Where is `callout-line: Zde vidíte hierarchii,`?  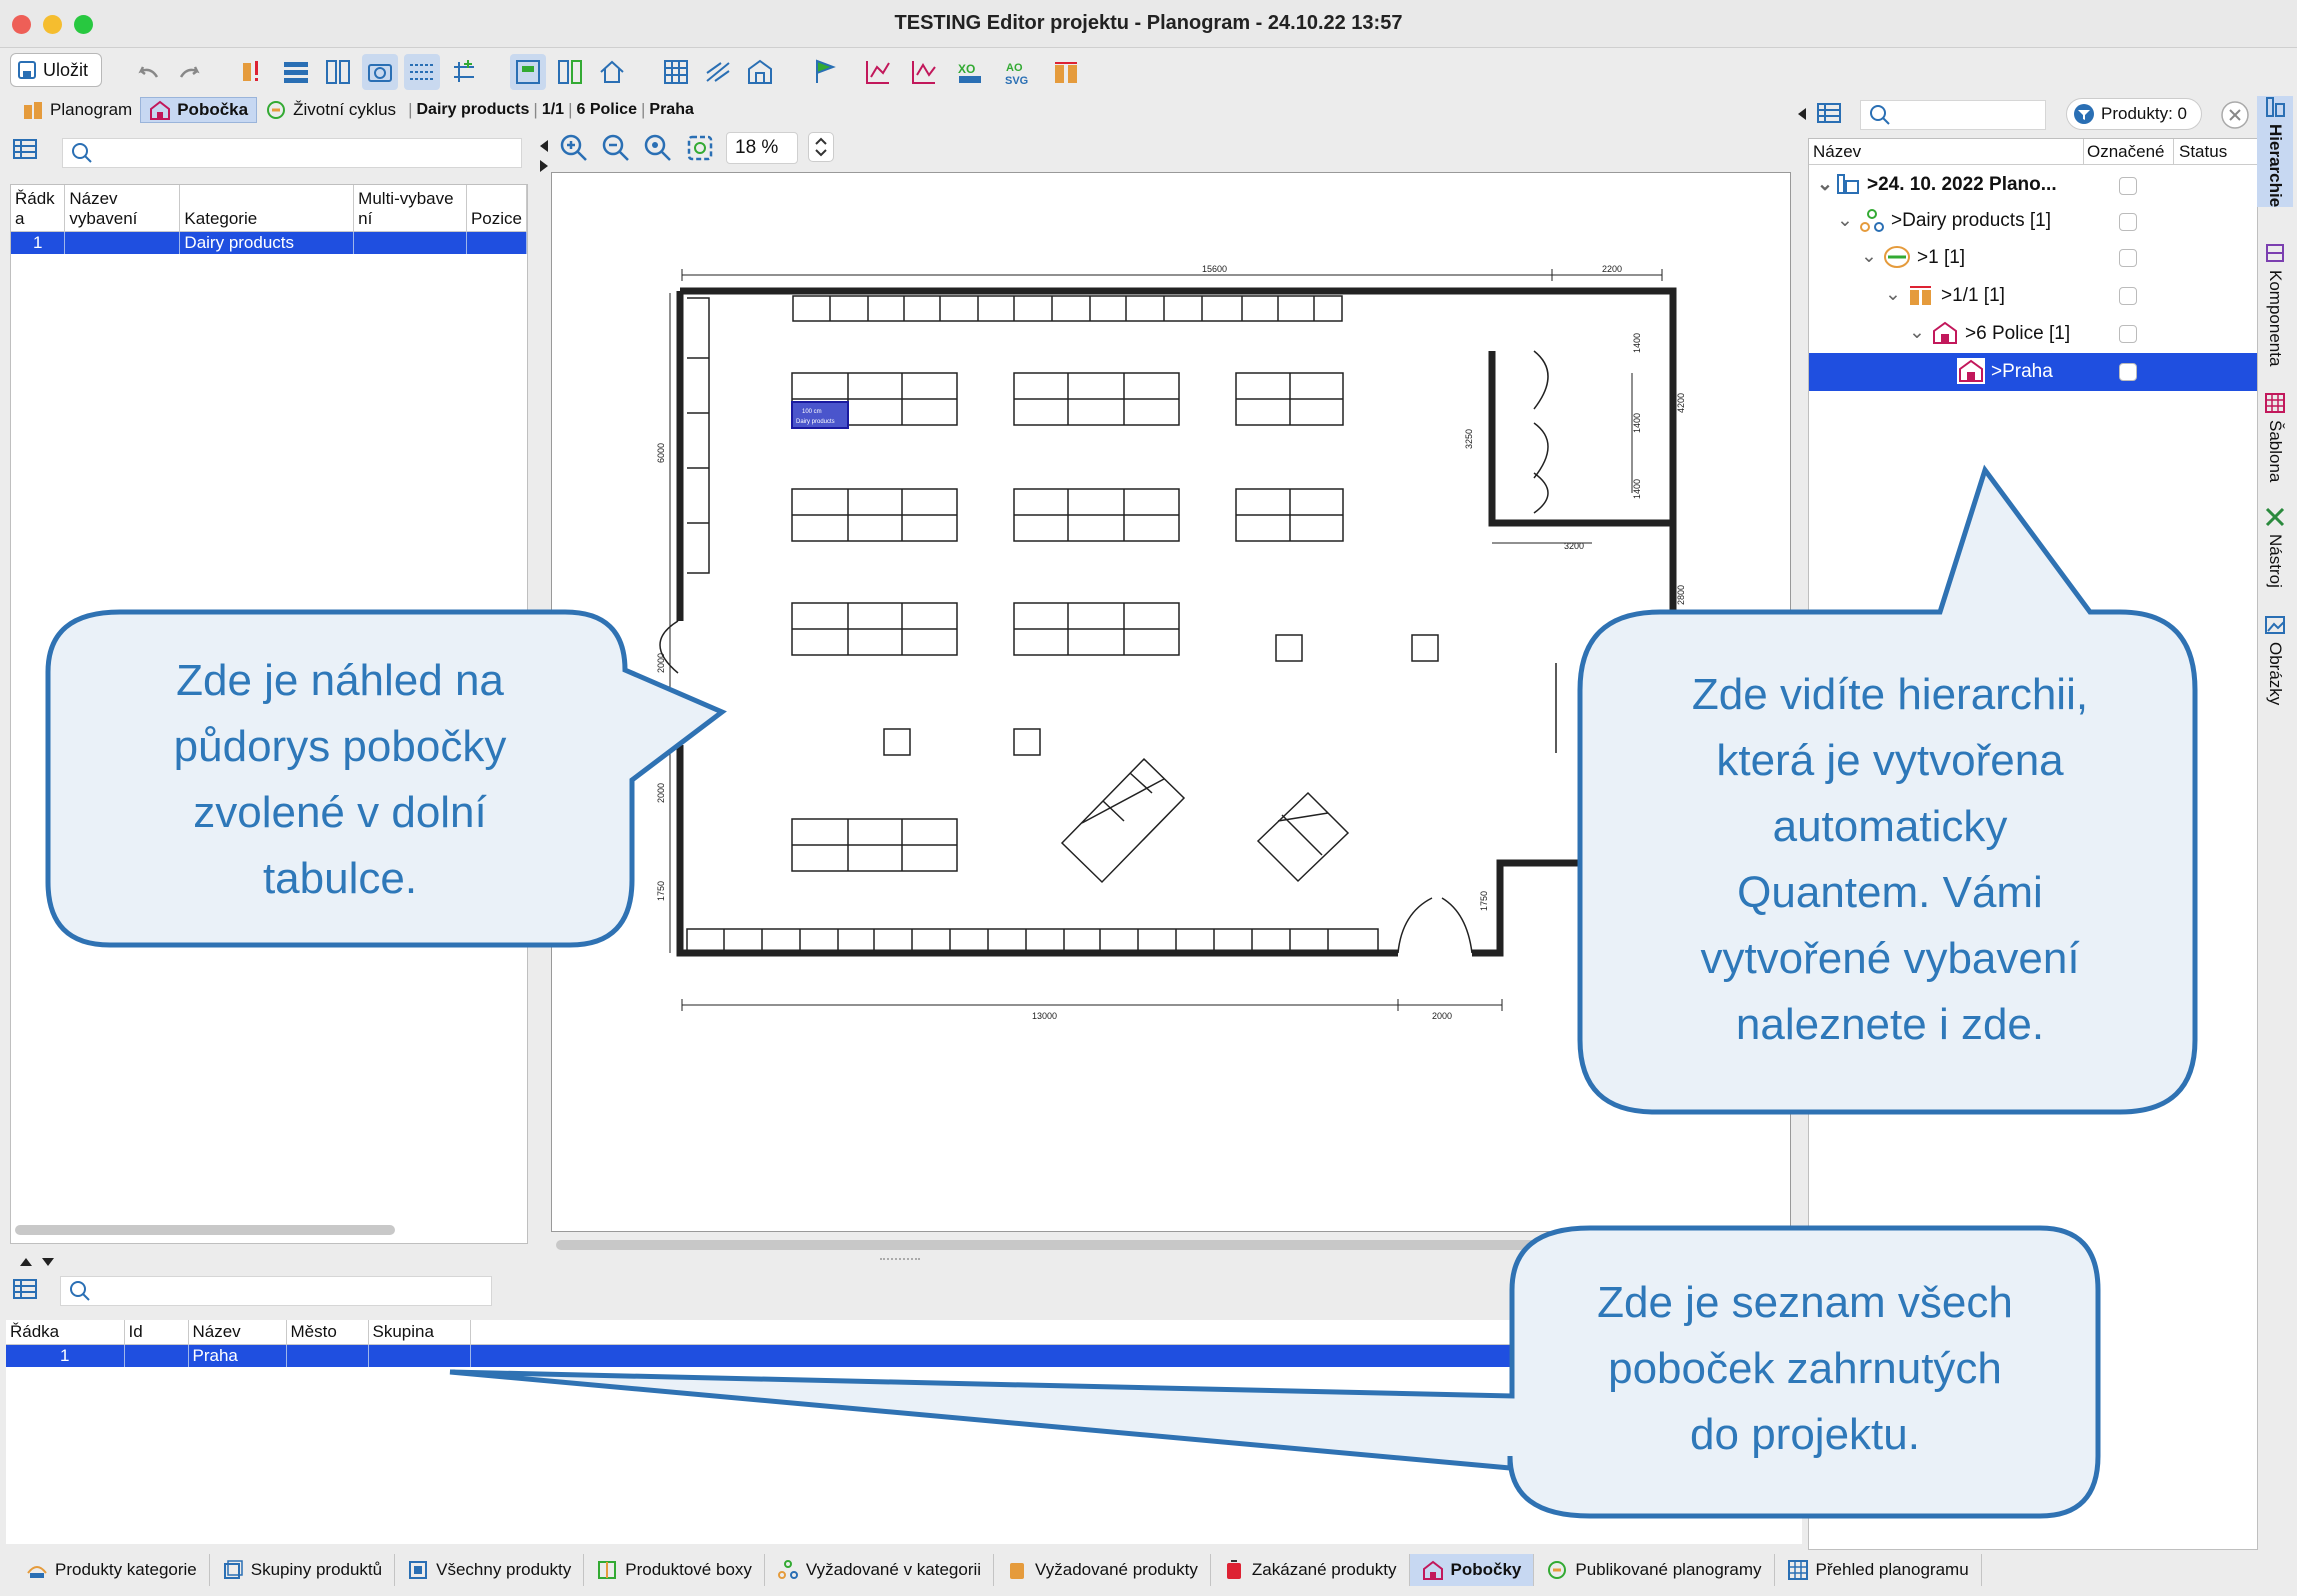 callout-line: Zde vidíte hierarchii, is located at coordinates (1890, 694).